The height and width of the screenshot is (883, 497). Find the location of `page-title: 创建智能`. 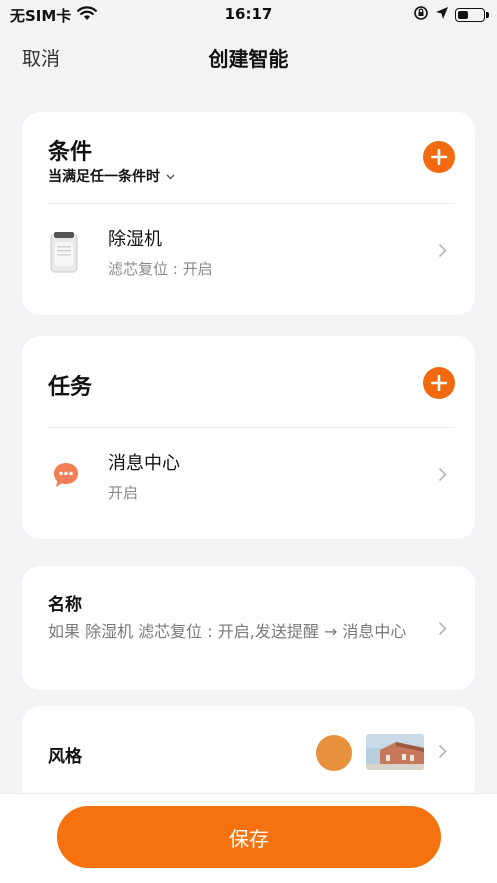

page-title: 创建智能 is located at coordinates (248, 59).